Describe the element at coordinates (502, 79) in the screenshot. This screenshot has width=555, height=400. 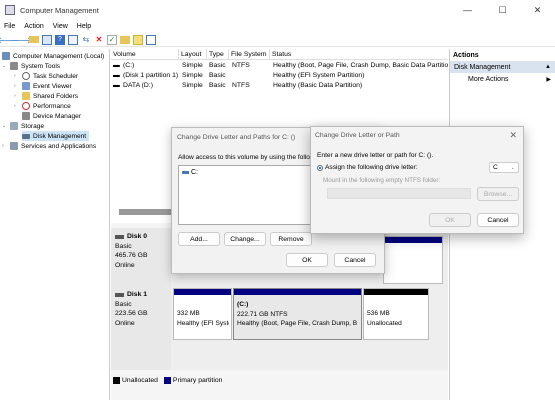
I see `more-actions-item: More Actions ▶` at that location.